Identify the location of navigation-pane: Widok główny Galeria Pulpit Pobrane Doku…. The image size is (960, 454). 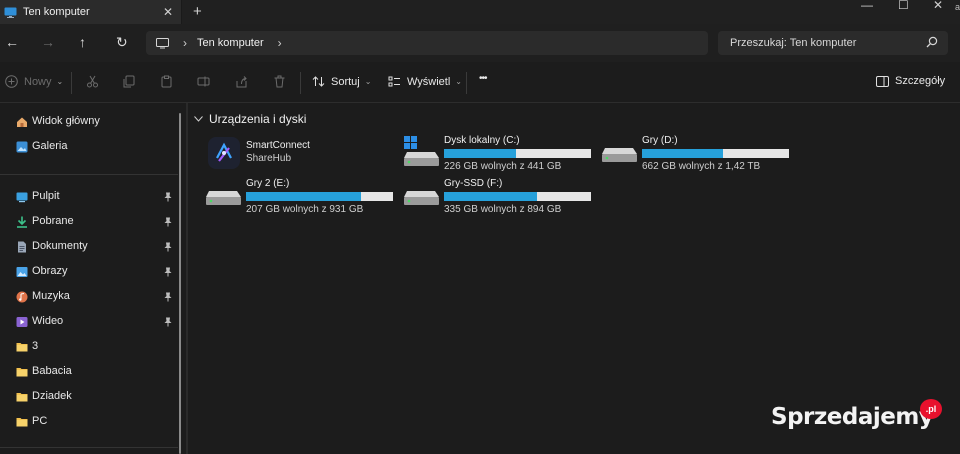
(93, 278).